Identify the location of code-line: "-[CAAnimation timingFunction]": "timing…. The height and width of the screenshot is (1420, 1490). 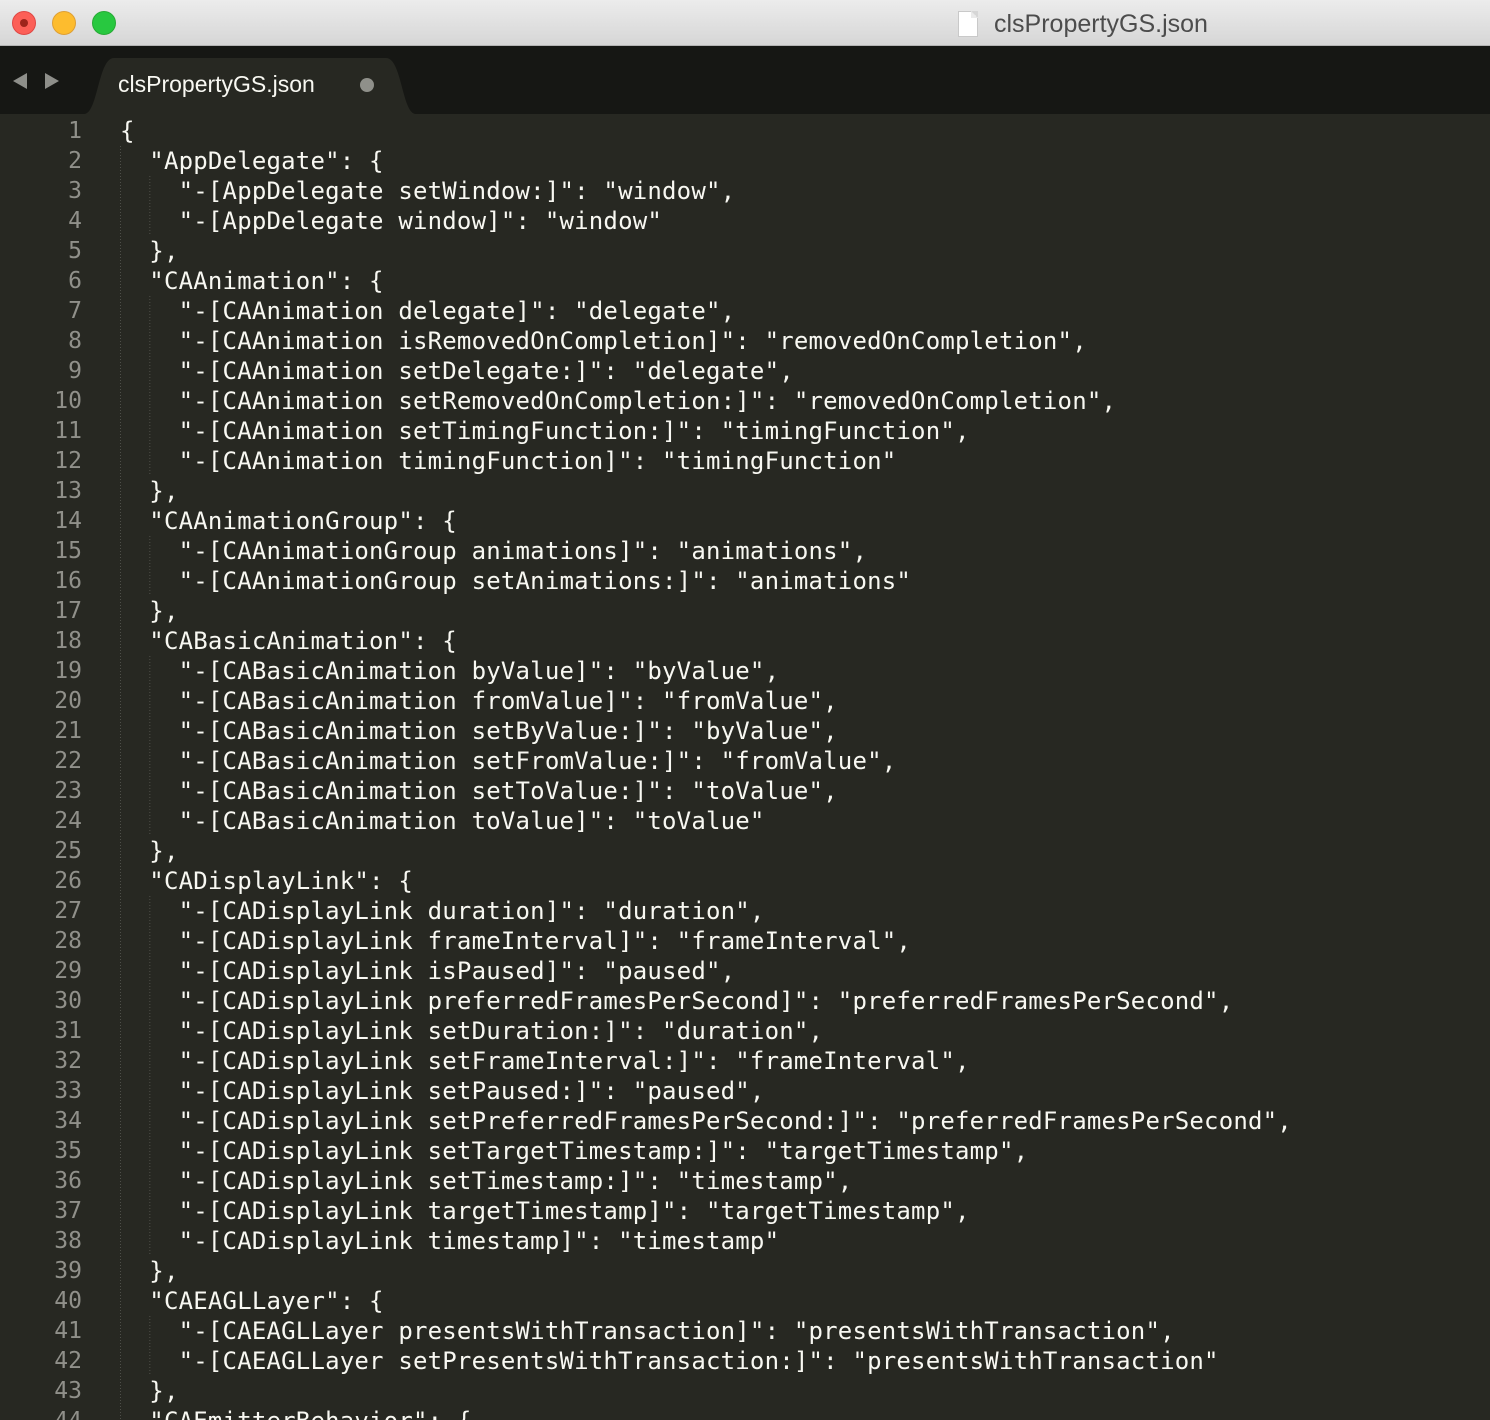
(800, 461).